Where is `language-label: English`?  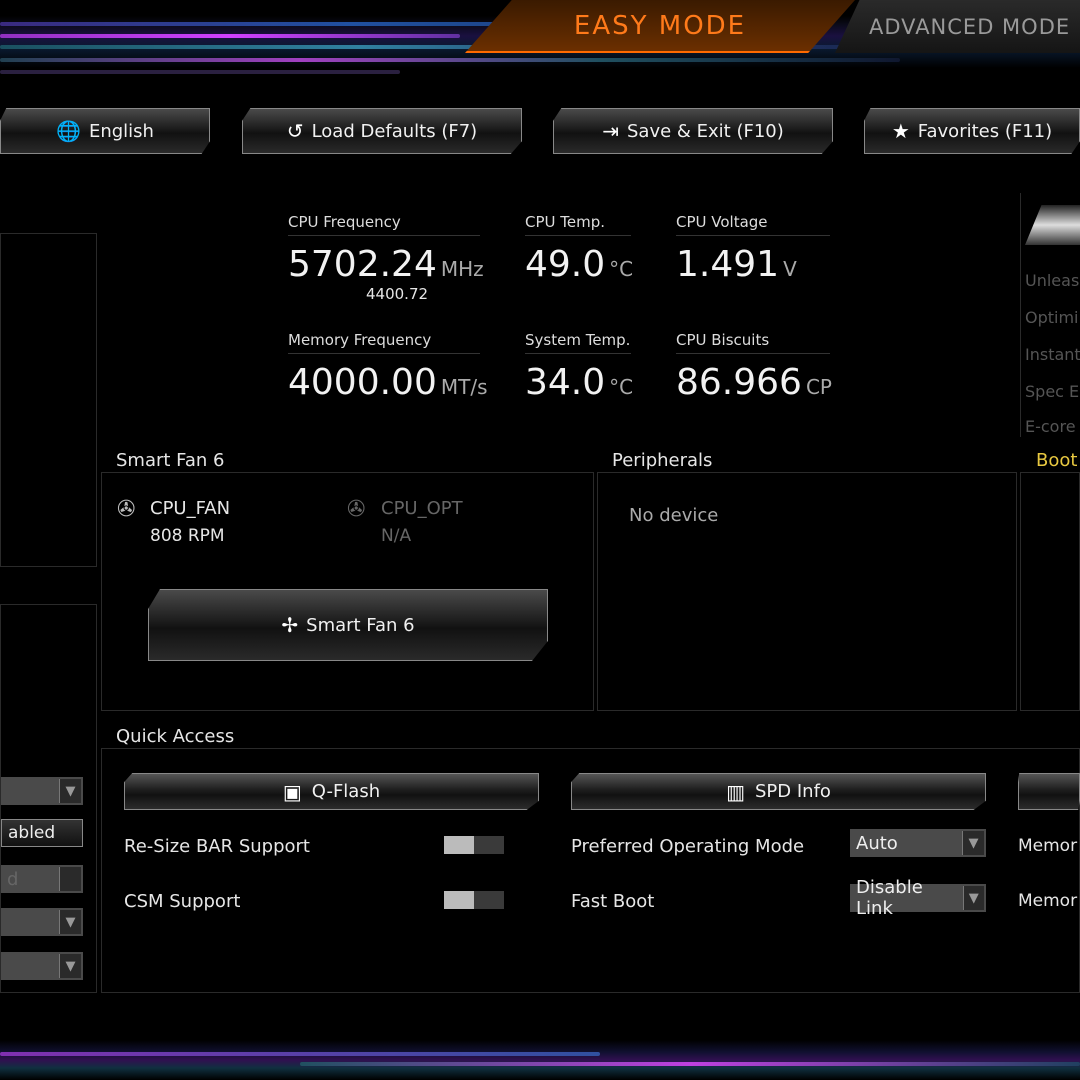 language-label: English is located at coordinates (121, 131).